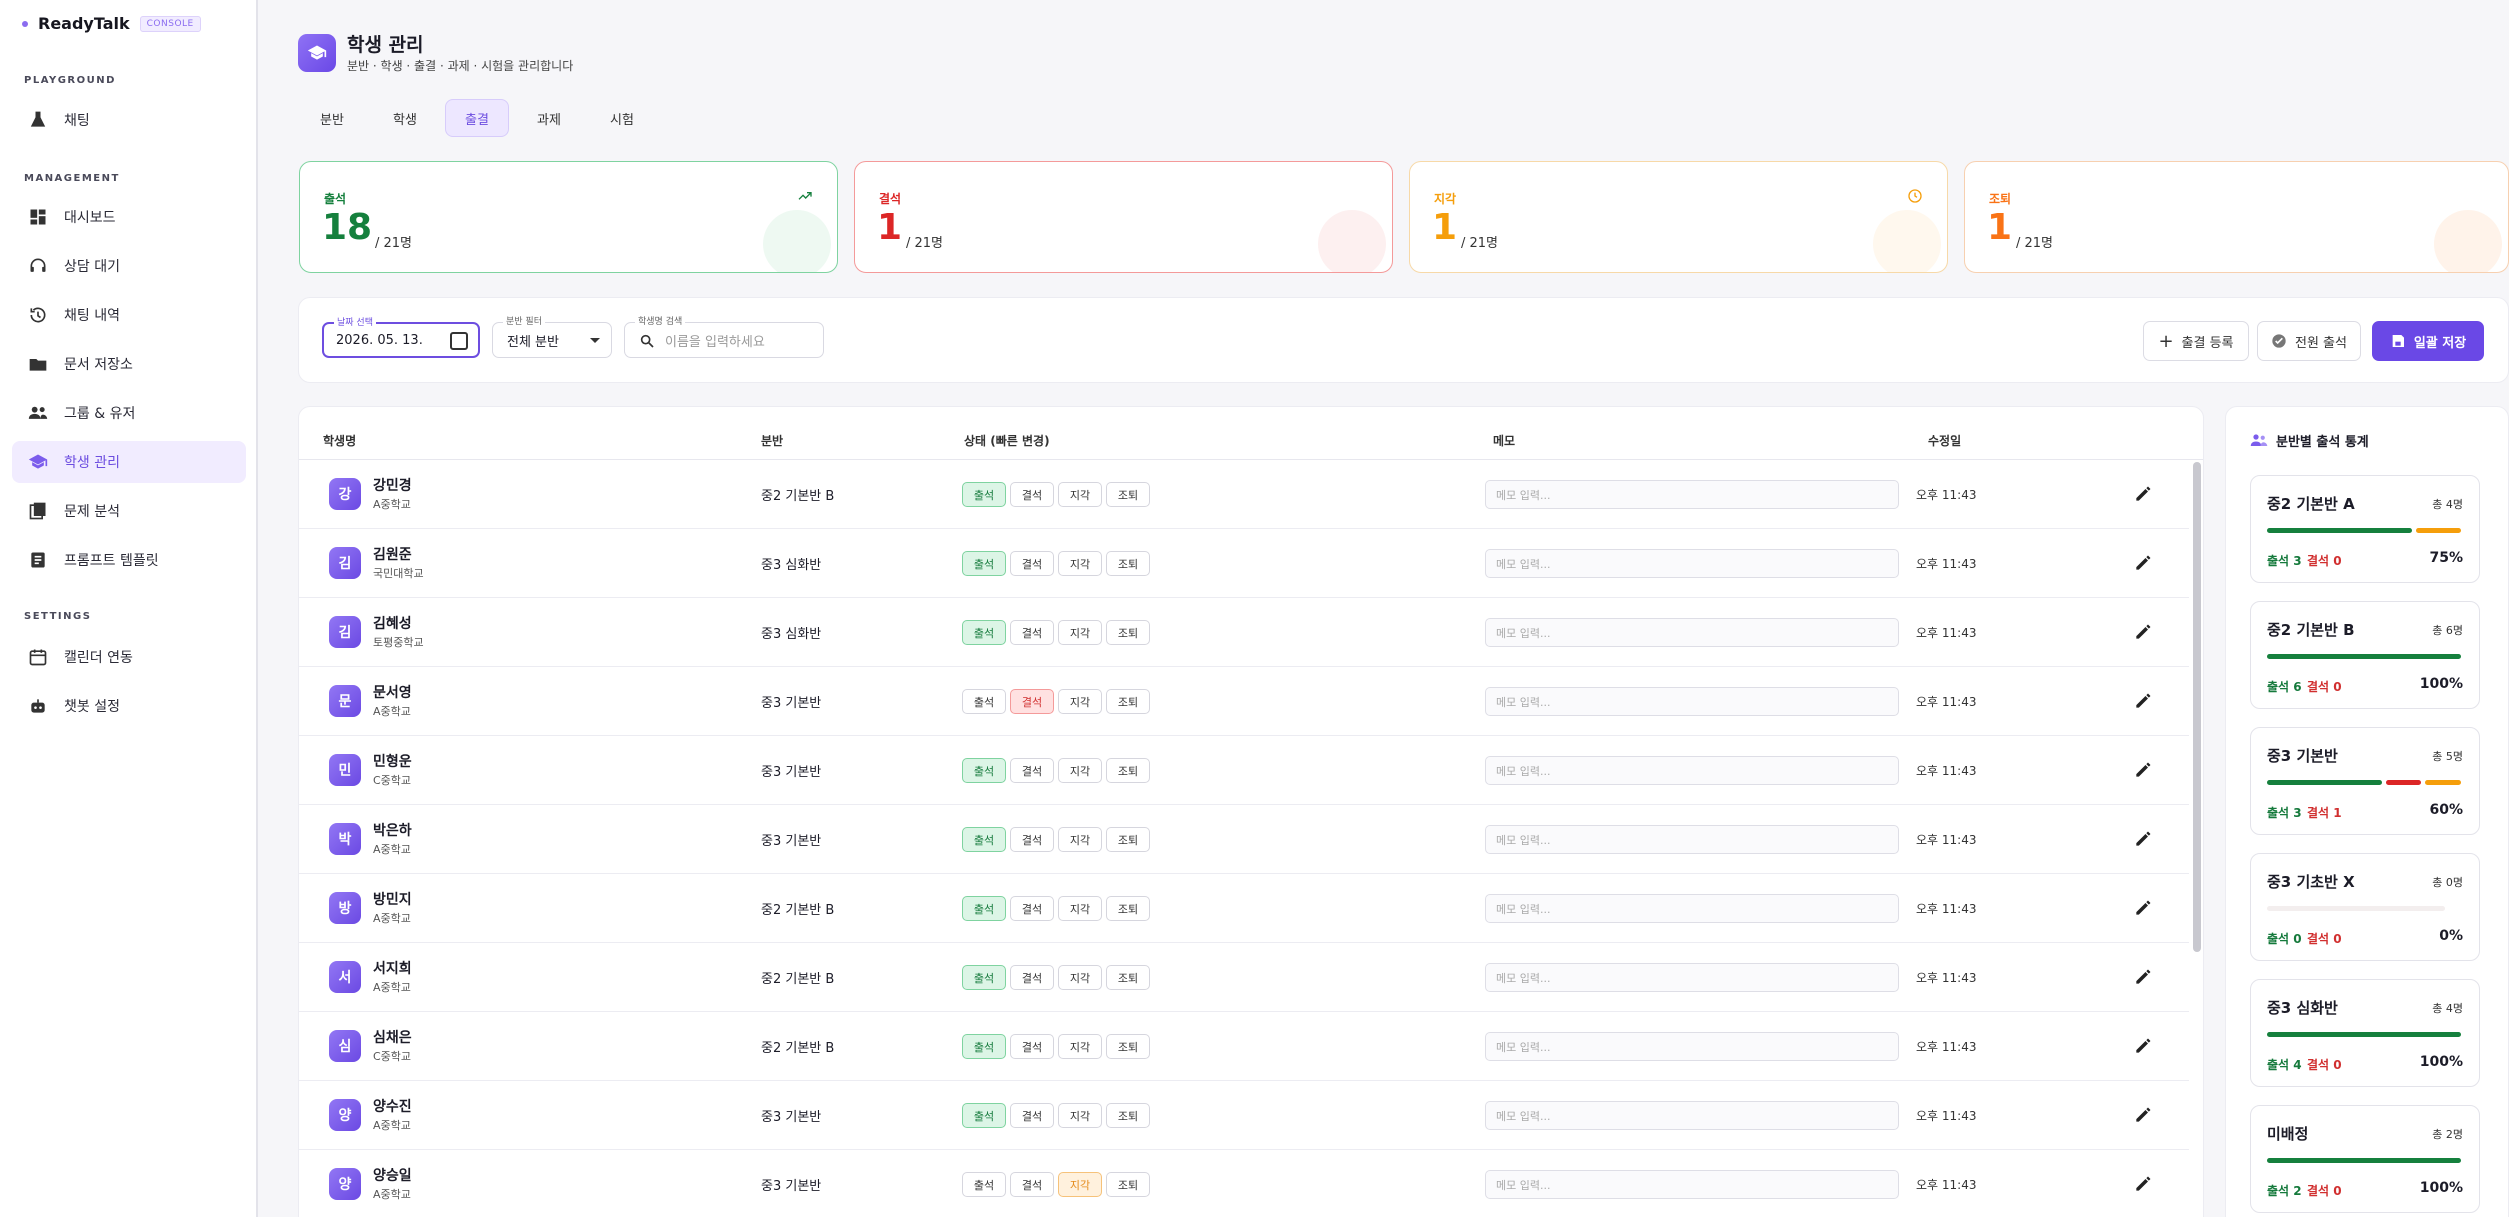  Describe the element at coordinates (2365, 1159) in the screenshot. I see `class-stat-card: 미배정 총 2명 출석 2 결석 0 100%` at that location.